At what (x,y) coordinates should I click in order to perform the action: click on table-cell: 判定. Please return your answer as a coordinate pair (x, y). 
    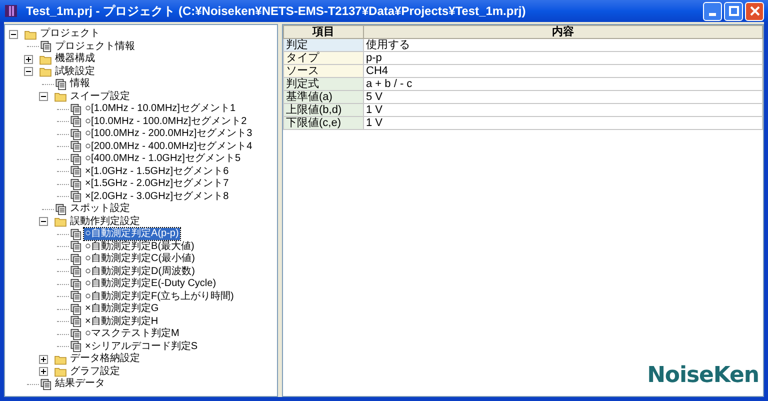
    Looking at the image, I should click on (324, 45).